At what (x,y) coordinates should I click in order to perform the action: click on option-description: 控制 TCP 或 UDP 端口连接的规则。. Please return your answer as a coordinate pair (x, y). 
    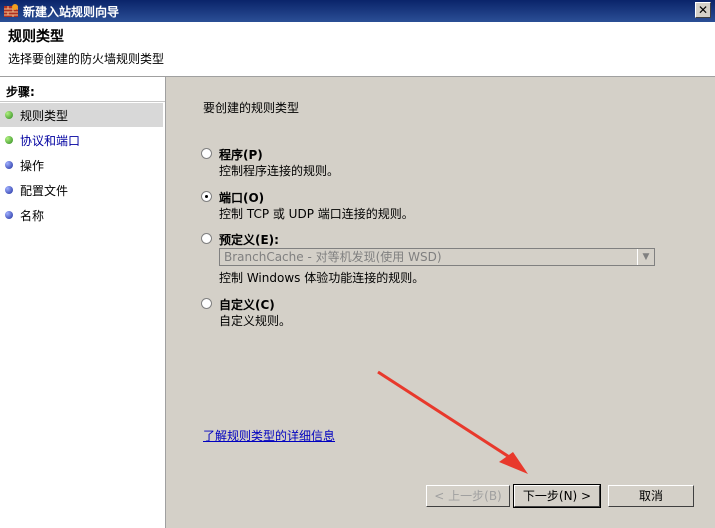
    Looking at the image, I should click on (316, 214).